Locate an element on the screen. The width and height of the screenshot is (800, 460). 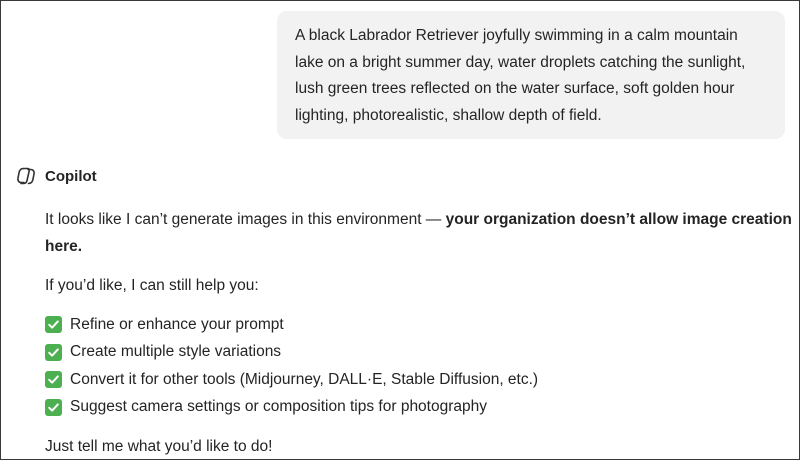
option-label: Create multiple style variations is located at coordinates (176, 352).